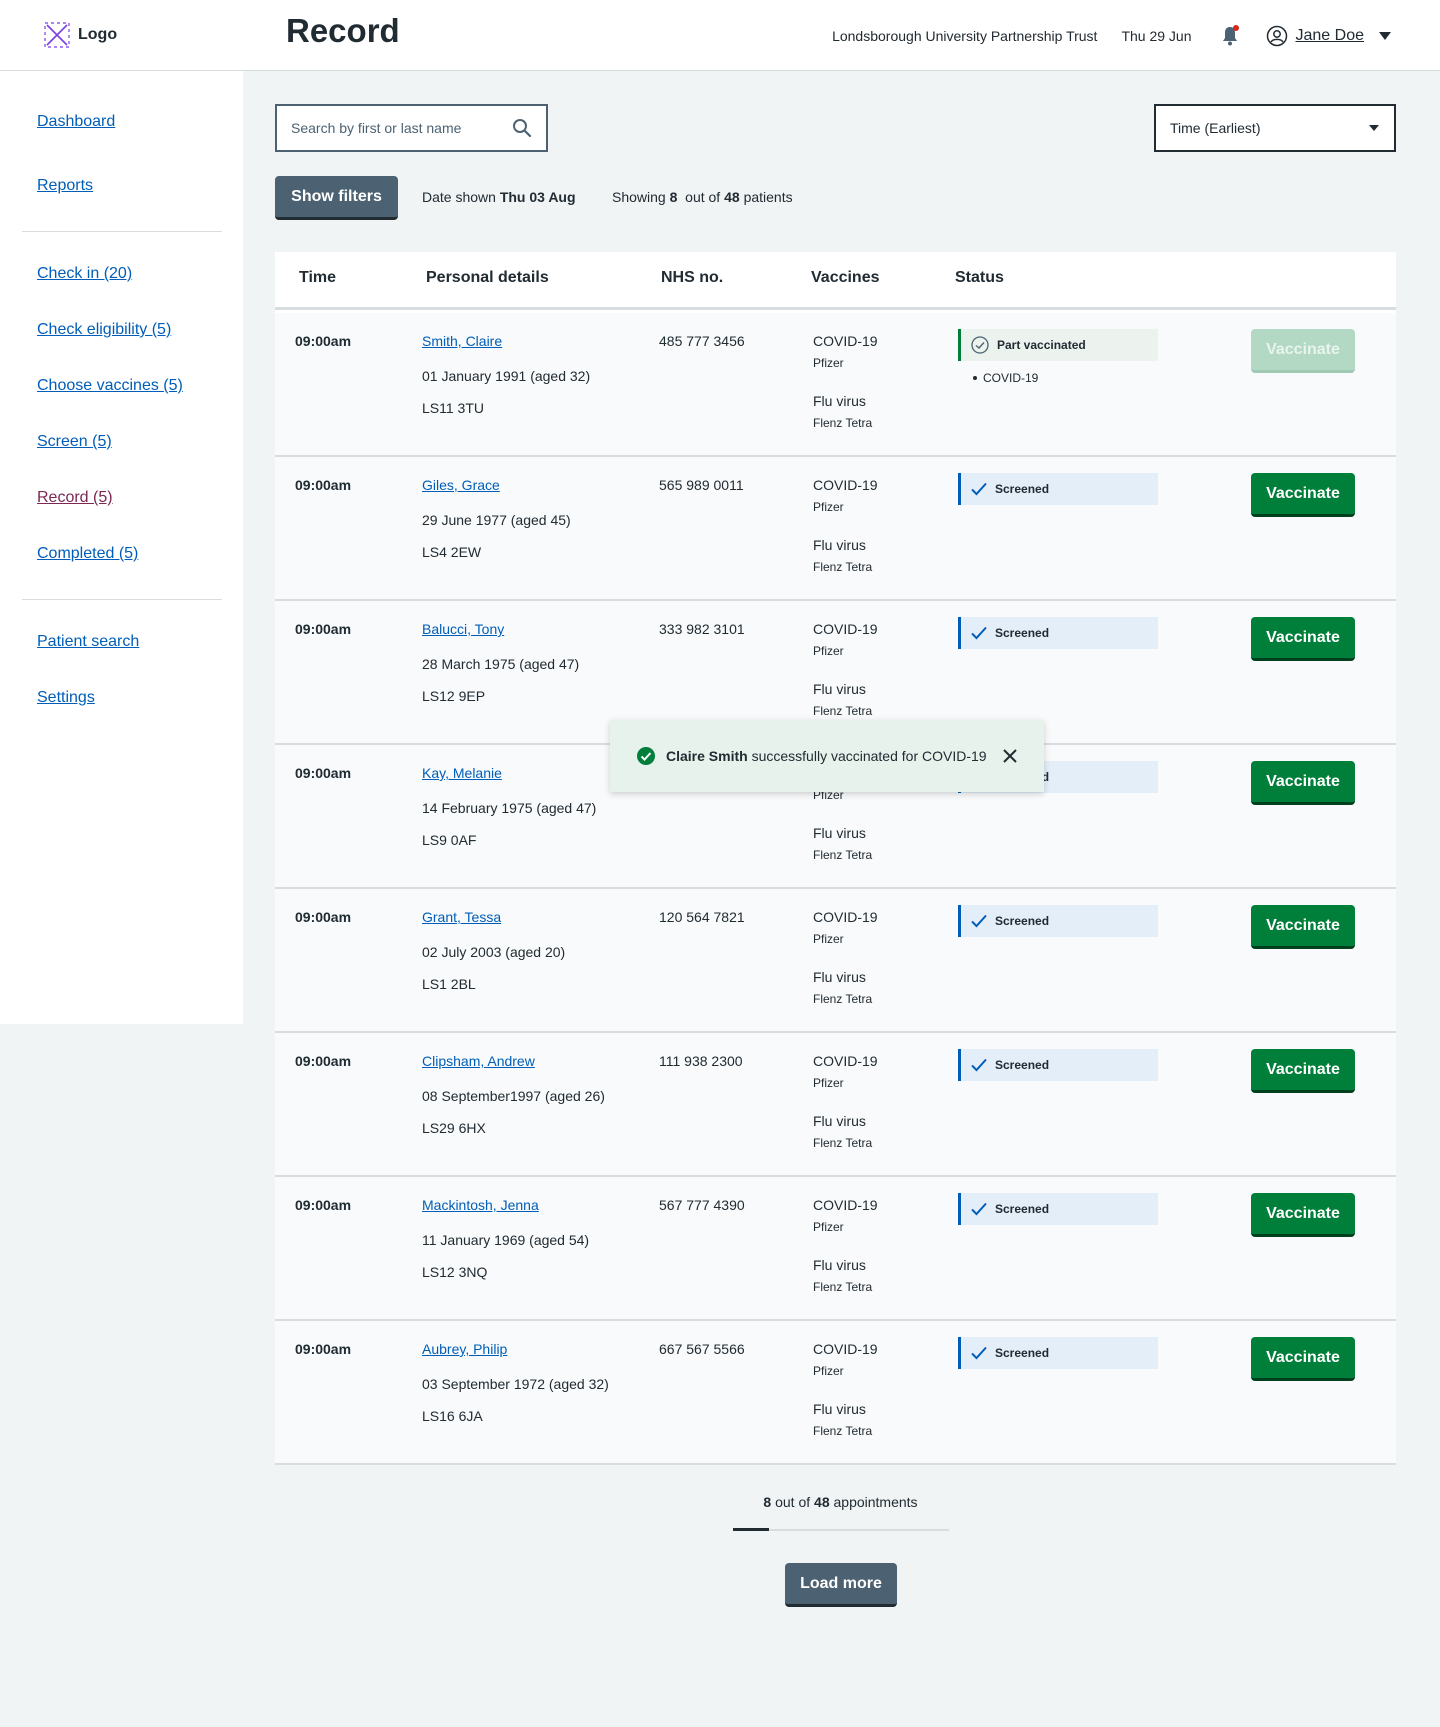 This screenshot has width=1440, height=1727. What do you see at coordinates (822, 1502) in the screenshot?
I see `appointments-count-total: 48` at bounding box center [822, 1502].